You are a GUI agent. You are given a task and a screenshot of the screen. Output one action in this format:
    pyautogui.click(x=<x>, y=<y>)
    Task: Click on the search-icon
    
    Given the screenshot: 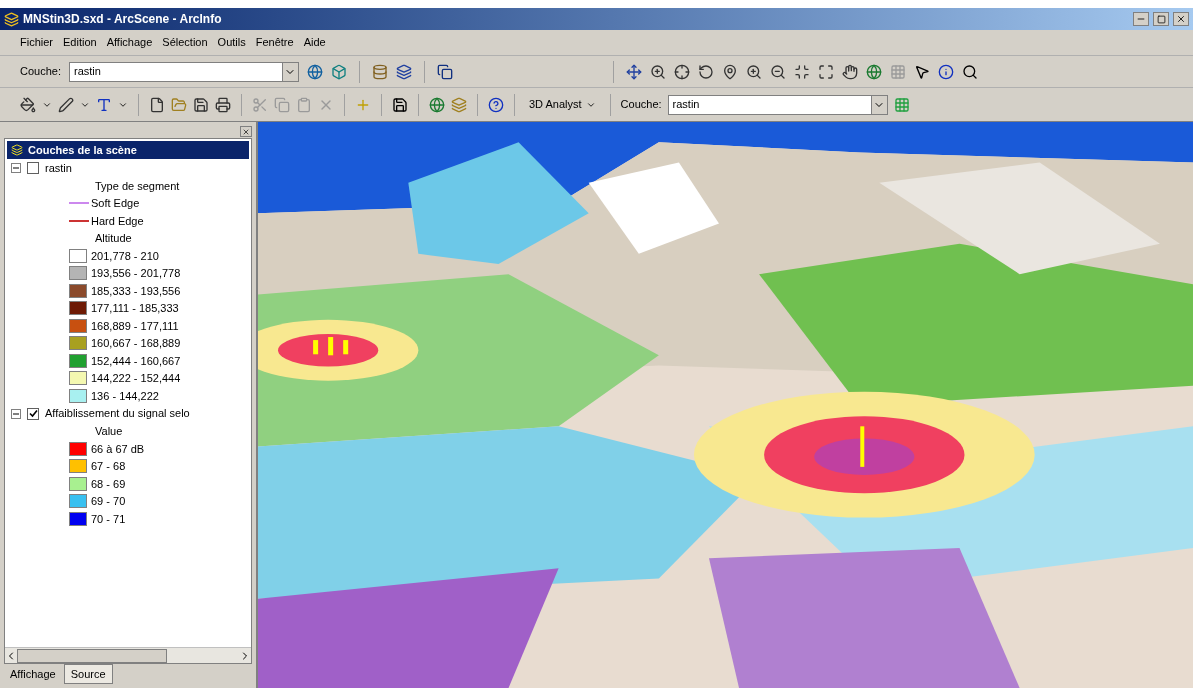 What is the action you would take?
    pyautogui.click(x=970, y=71)
    